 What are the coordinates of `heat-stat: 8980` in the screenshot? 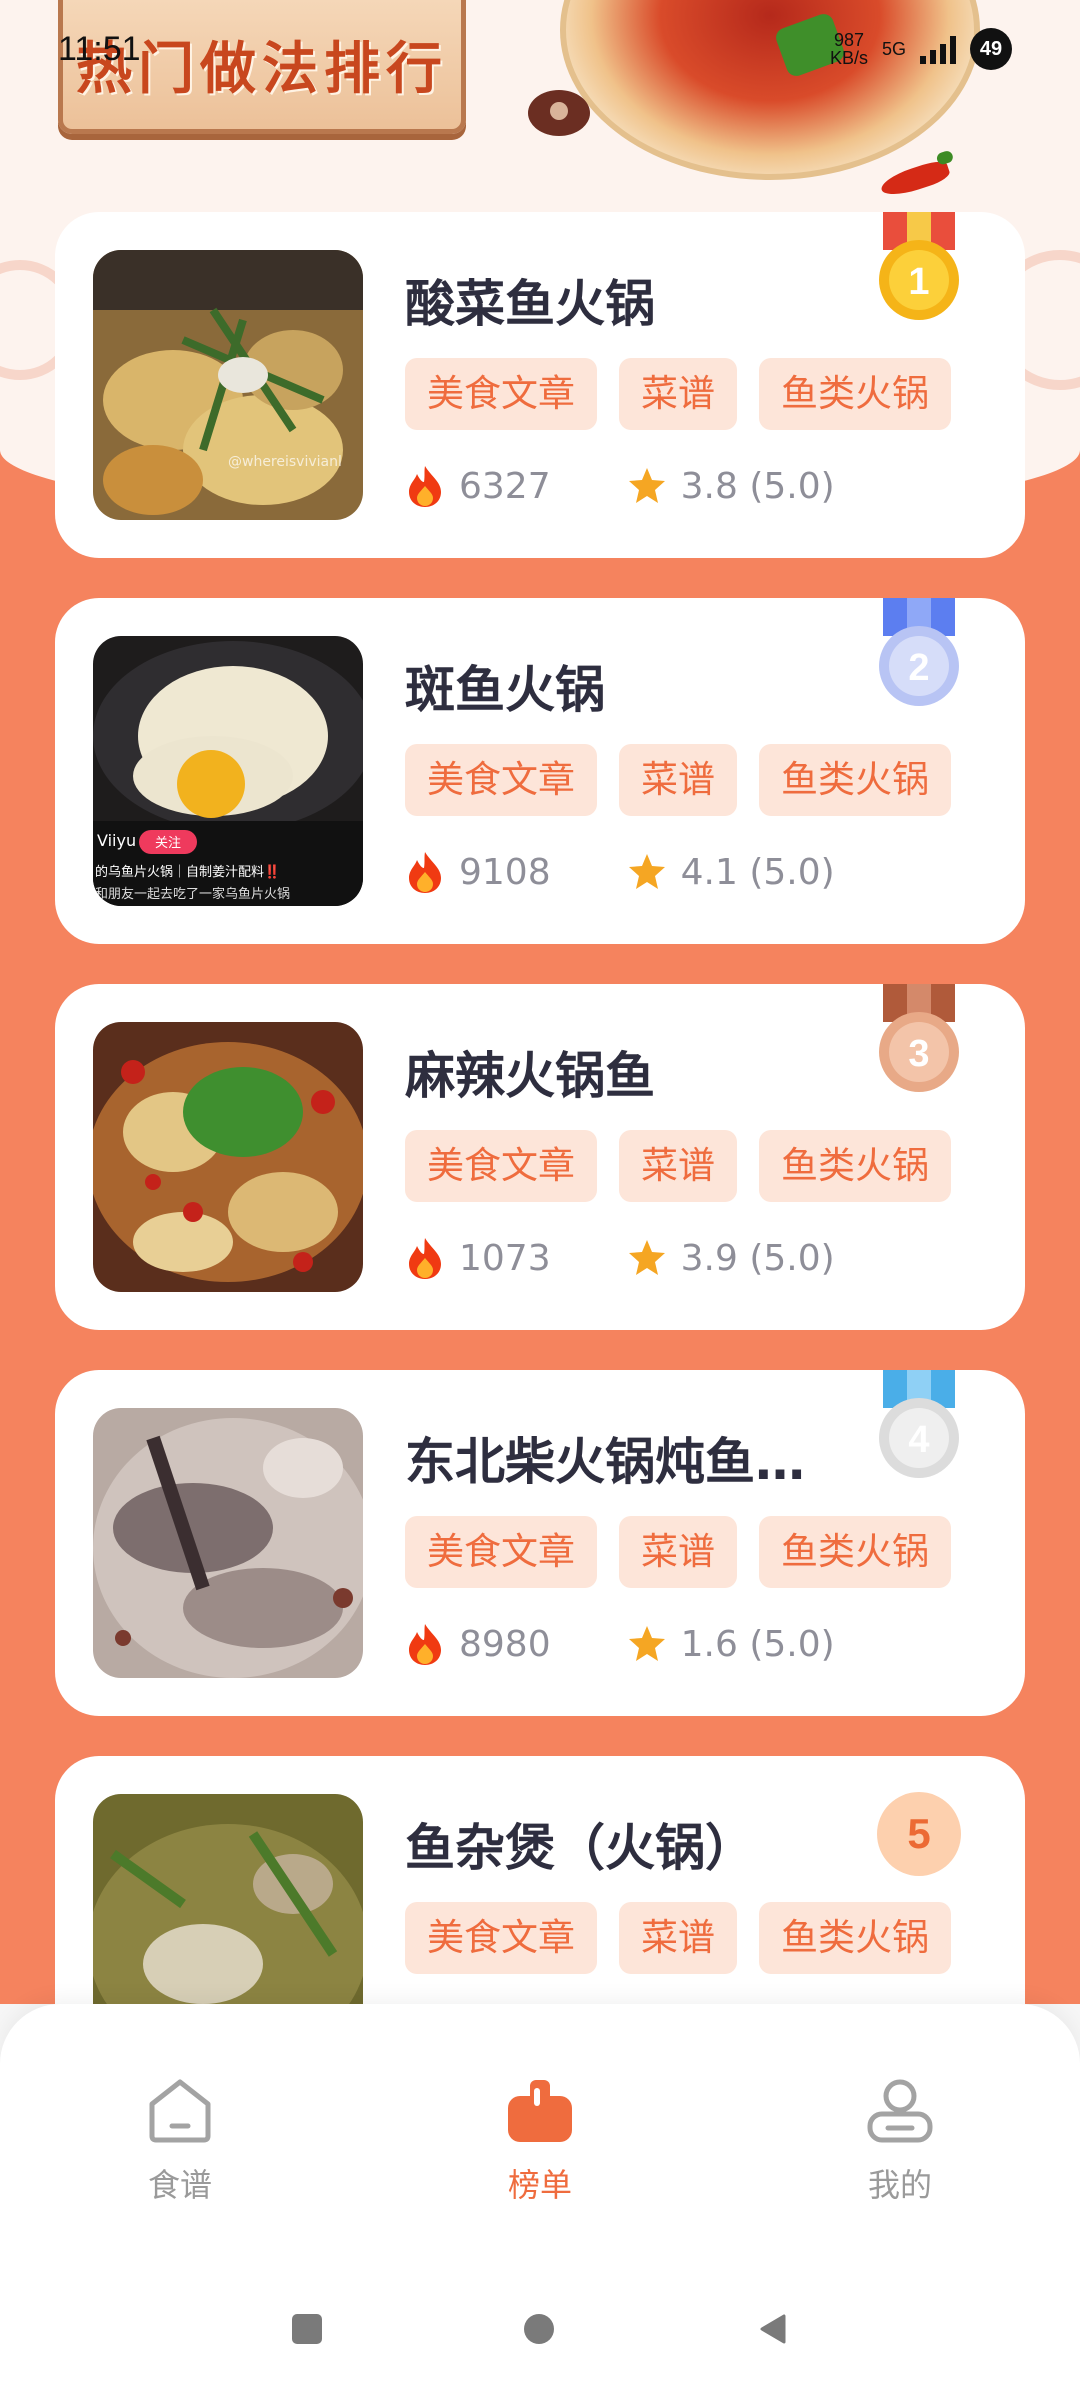 It's located at (478, 1644).